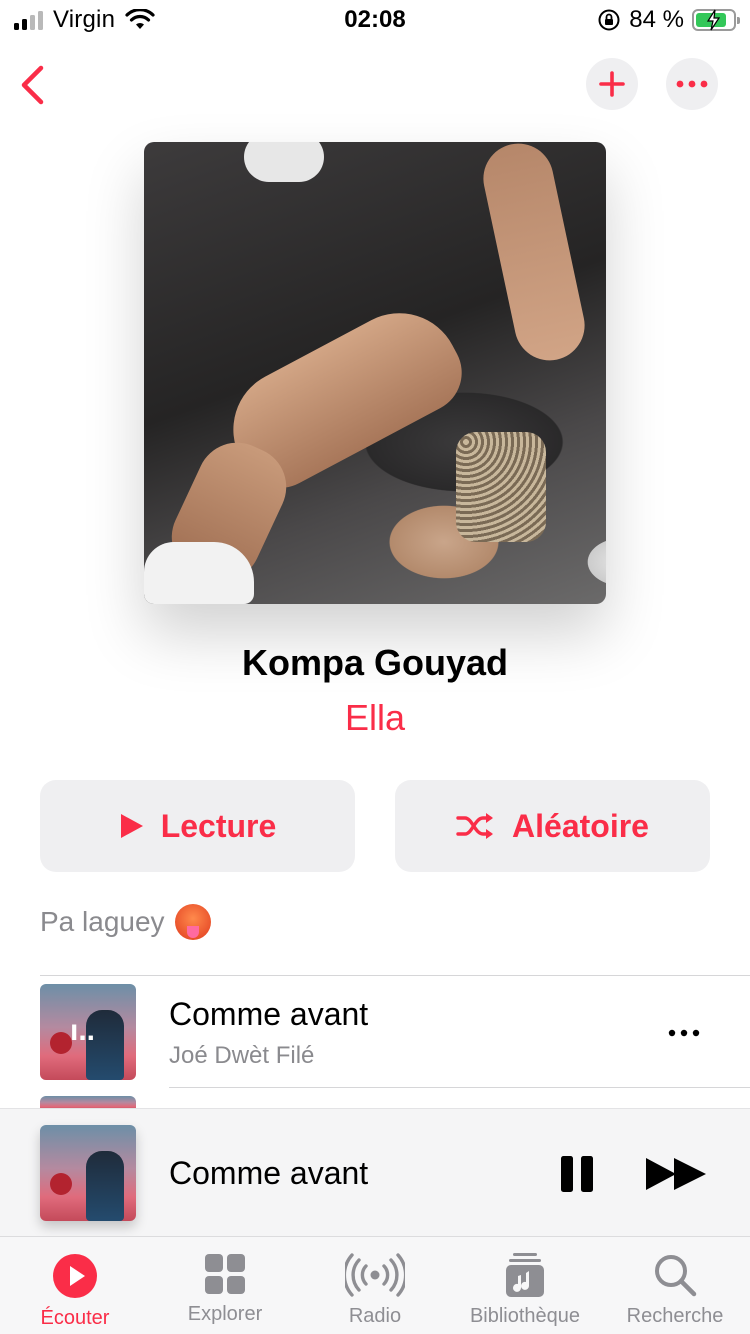  What do you see at coordinates (395, 975) in the screenshot?
I see `list-divider-top` at bounding box center [395, 975].